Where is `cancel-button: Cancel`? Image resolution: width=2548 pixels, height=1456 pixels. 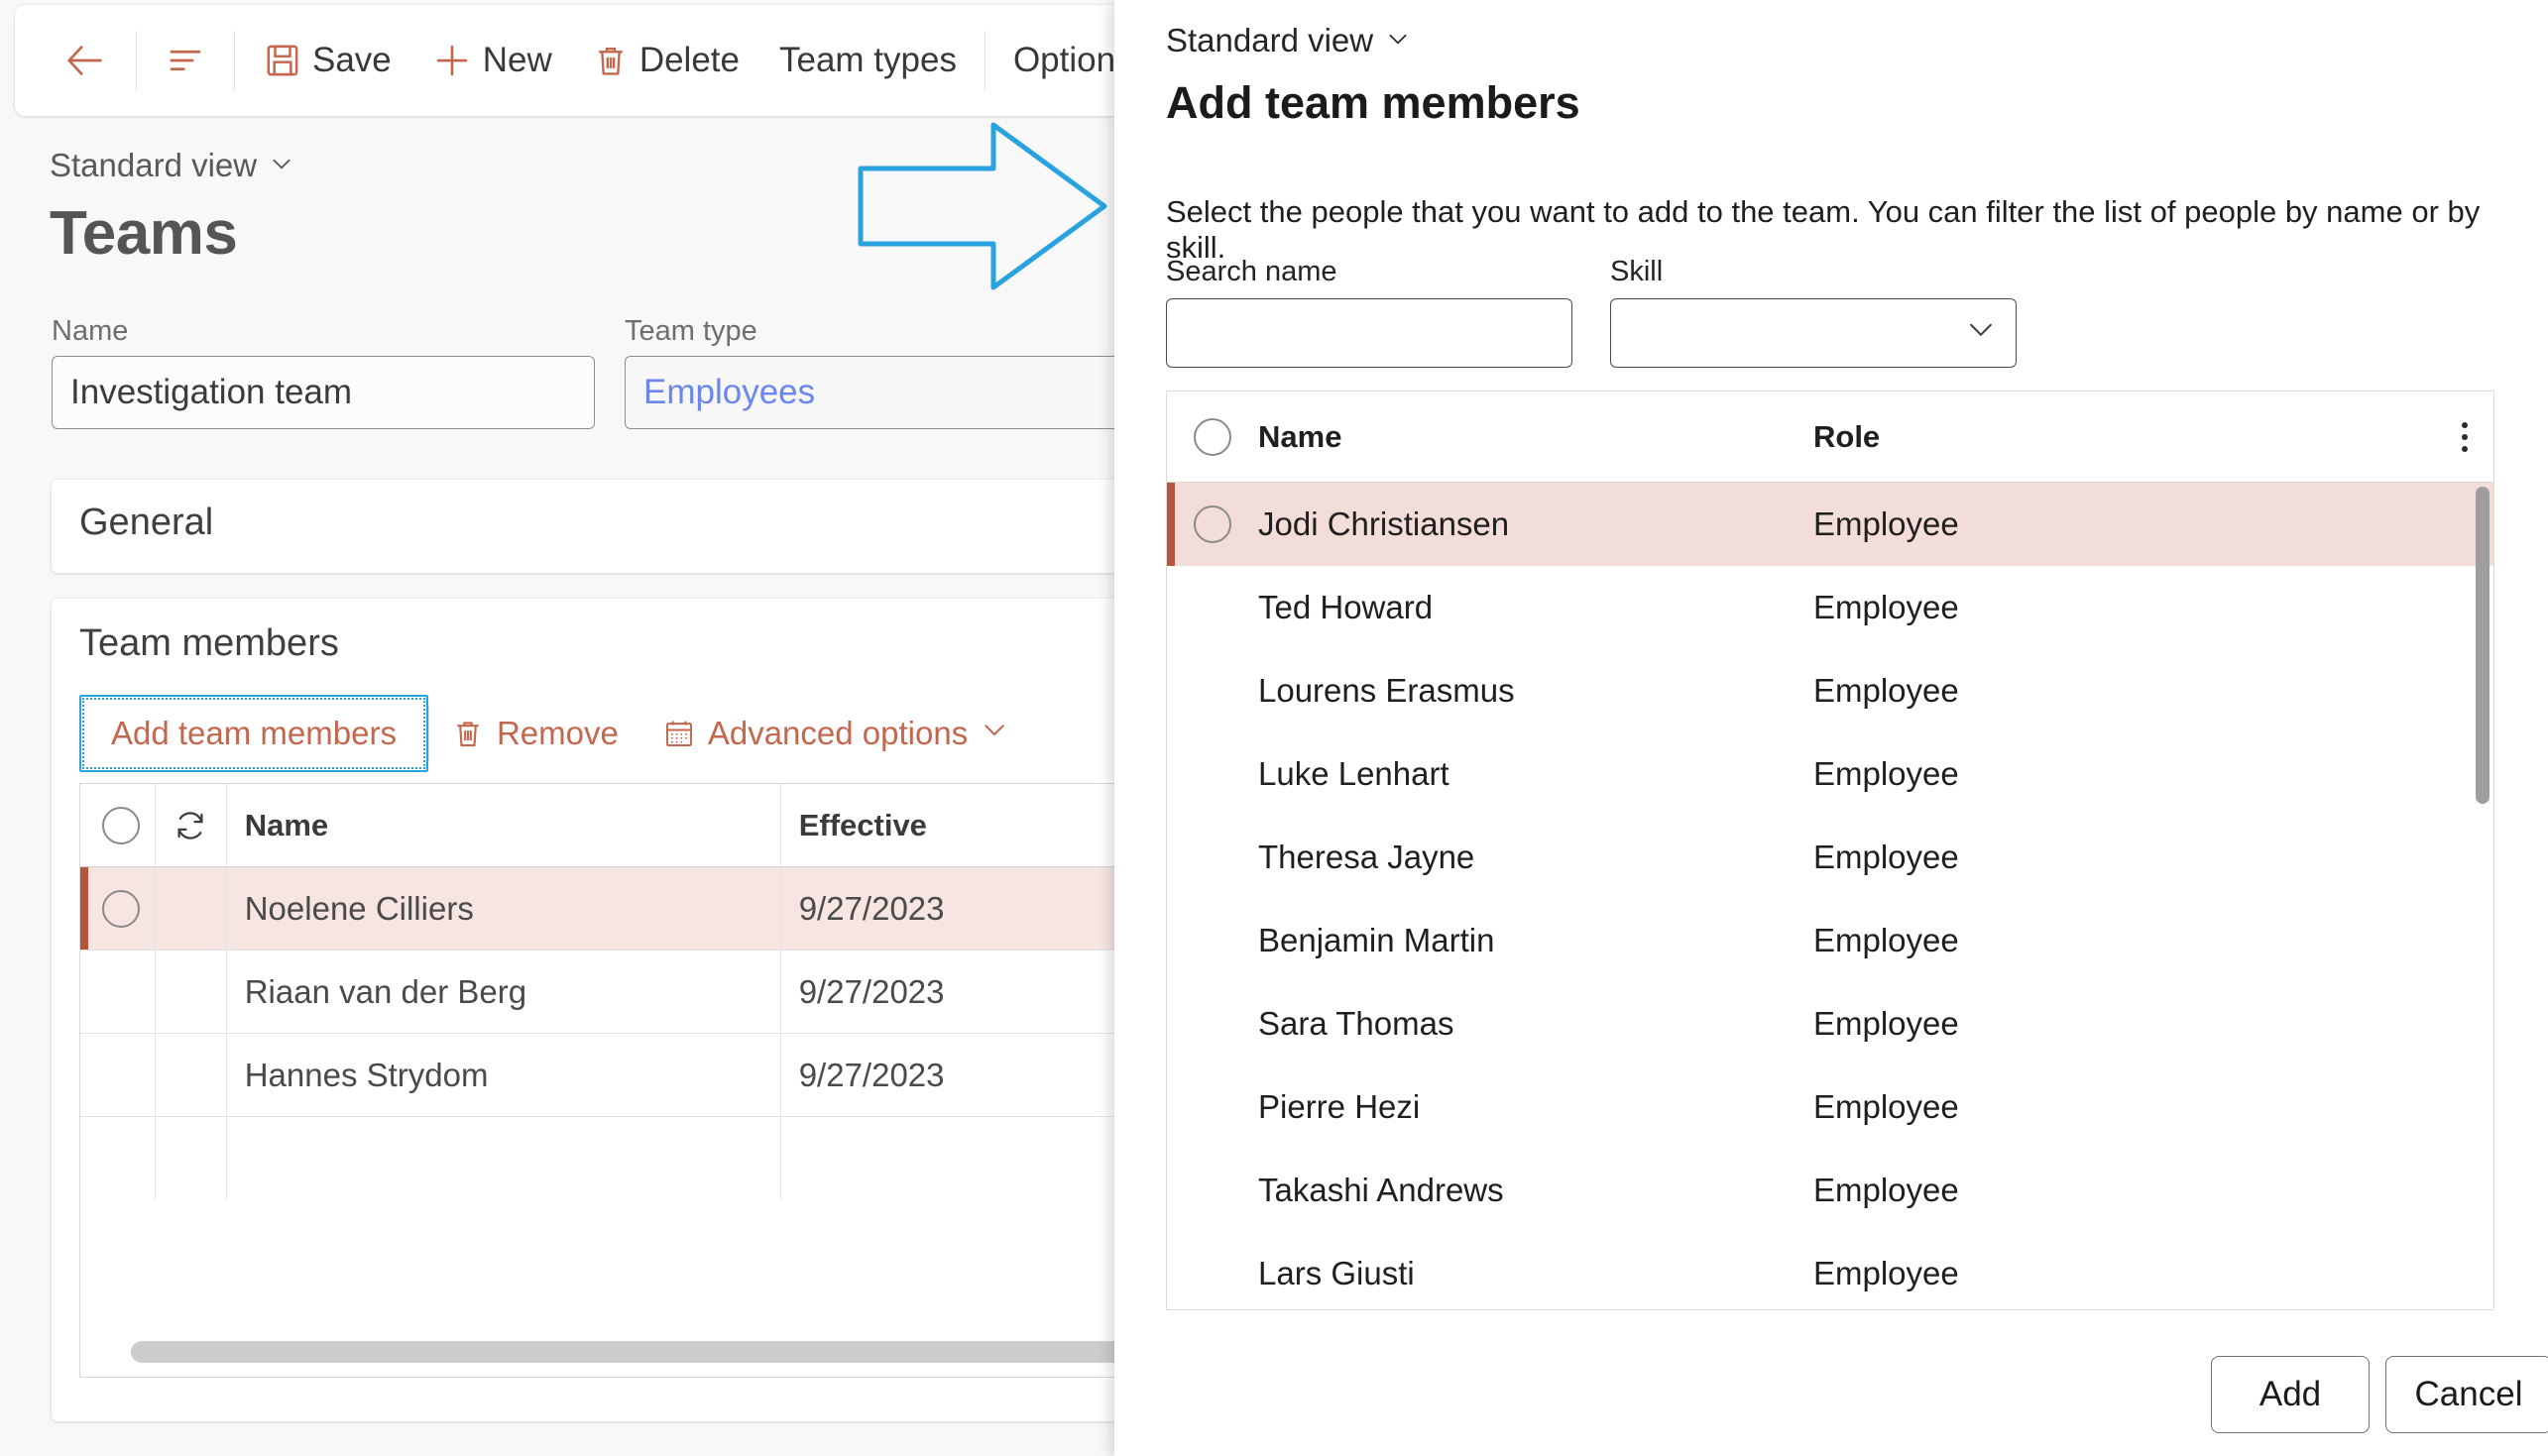
cancel-button: Cancel is located at coordinates (2466, 1394).